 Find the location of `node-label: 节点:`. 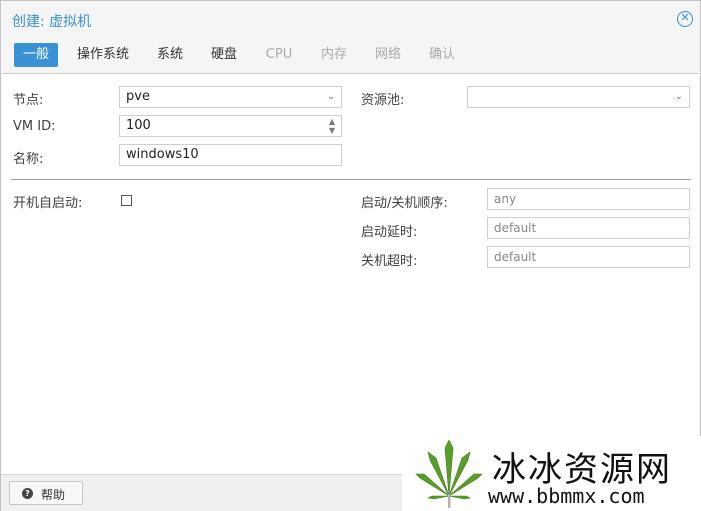

node-label: 节点: is located at coordinates (28, 100).